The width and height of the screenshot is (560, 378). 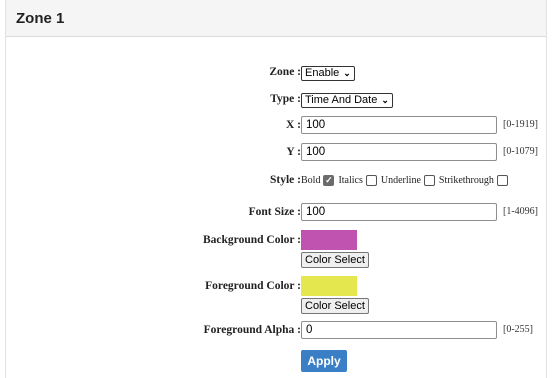 I want to click on background-color-label: Background Color :, so click(x=252, y=240).